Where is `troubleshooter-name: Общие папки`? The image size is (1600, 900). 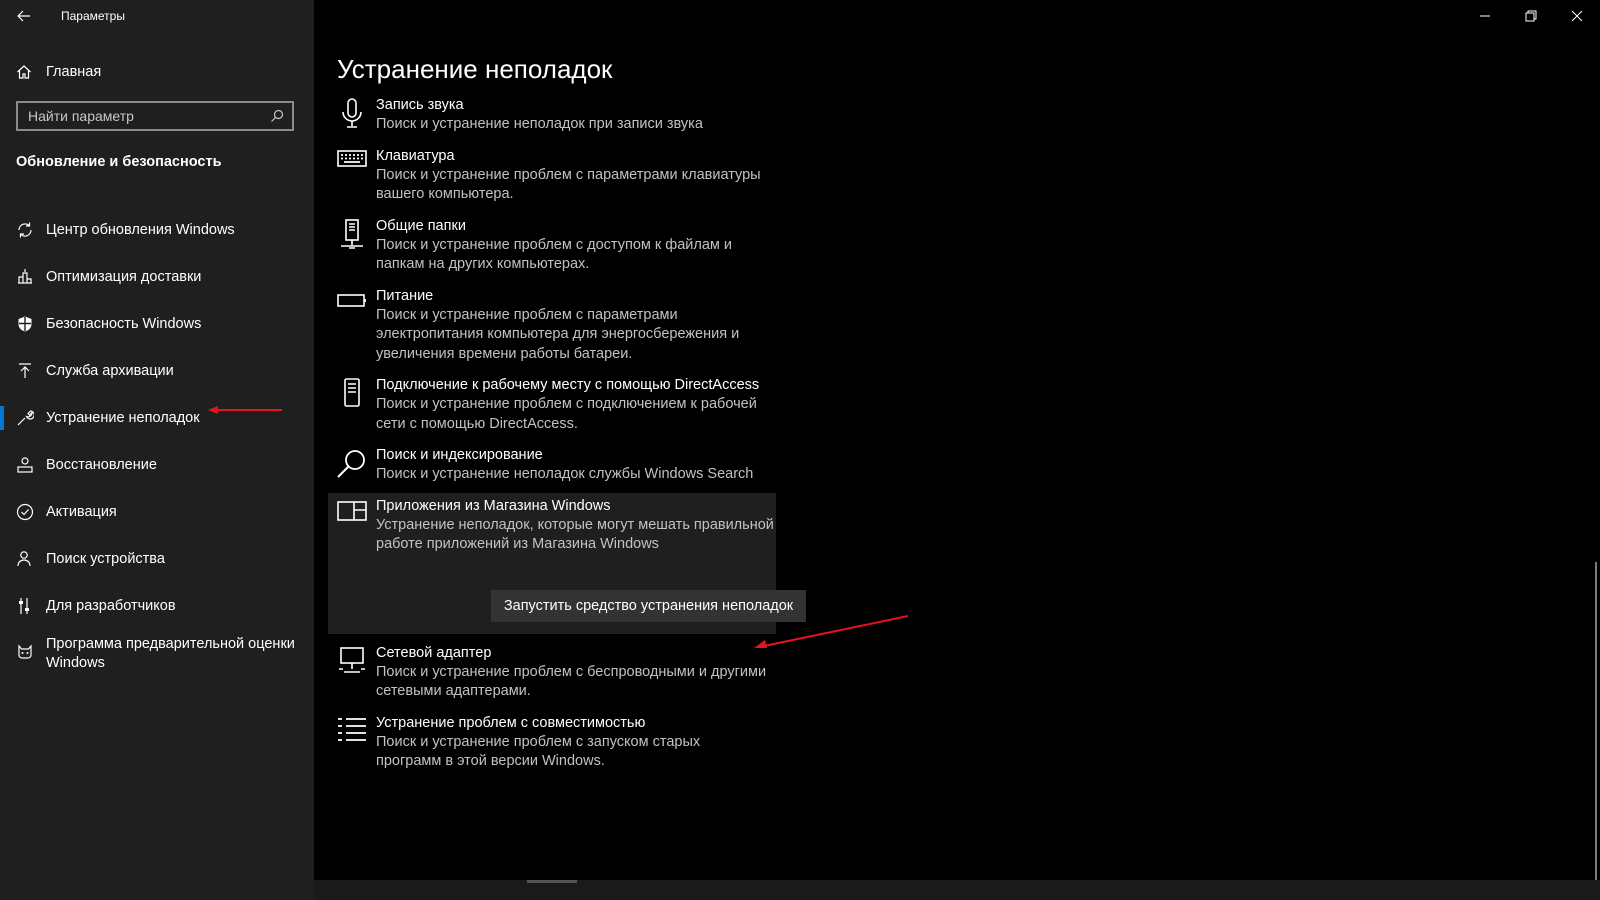
troubleshooter-name: Общие папки is located at coordinates (421, 225).